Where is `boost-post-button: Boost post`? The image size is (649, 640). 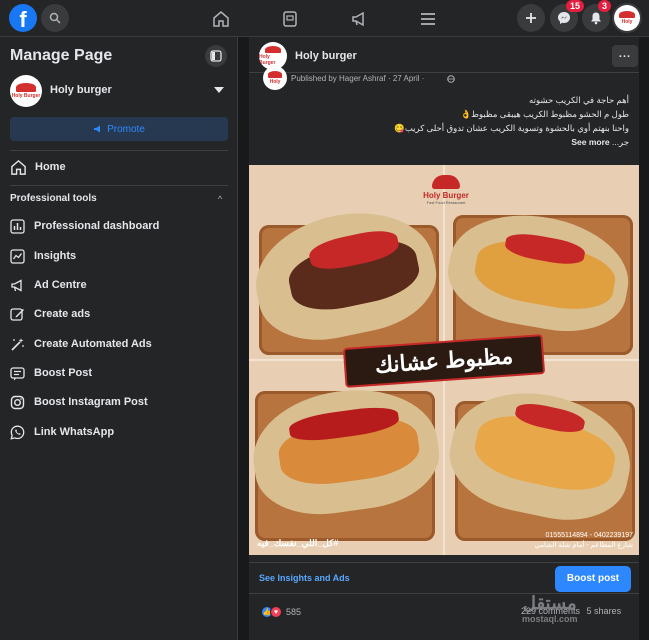
boost-post-button: Boost post is located at coordinates (593, 579).